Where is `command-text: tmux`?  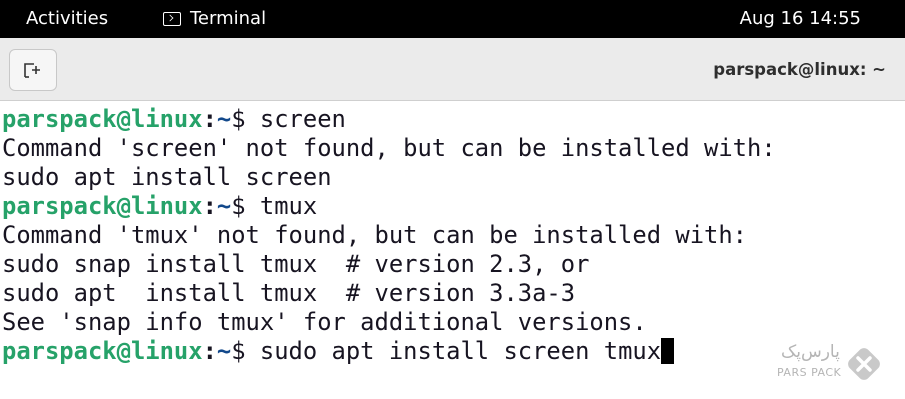
command-text: tmux is located at coordinates (288, 206).